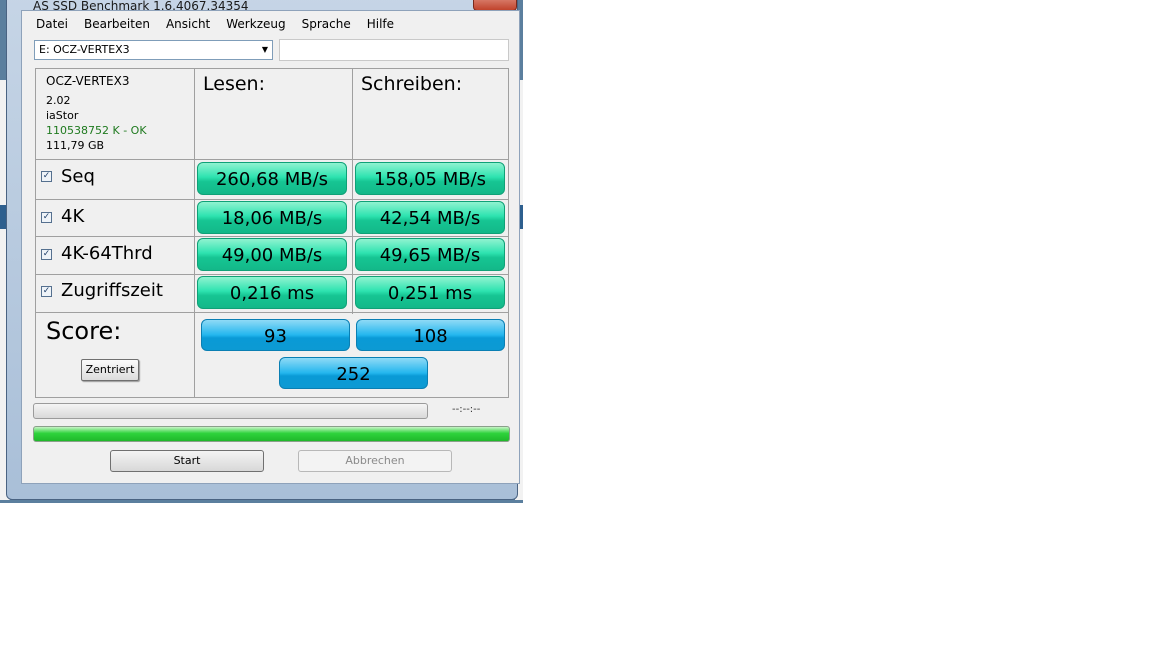 The image size is (1152, 648). What do you see at coordinates (46, 176) in the screenshot?
I see `seq-checkbox: ✓` at bounding box center [46, 176].